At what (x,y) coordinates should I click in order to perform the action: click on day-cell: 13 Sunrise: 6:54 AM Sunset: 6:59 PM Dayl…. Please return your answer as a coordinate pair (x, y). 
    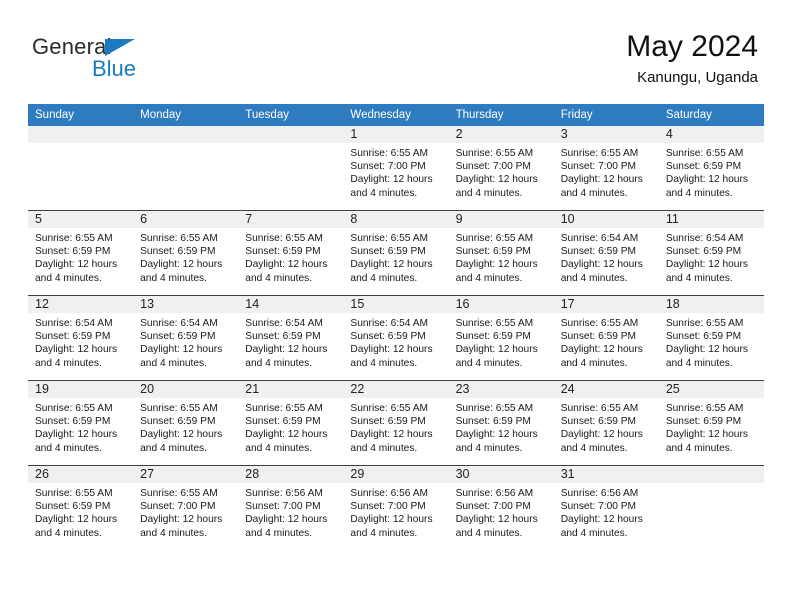
    Looking at the image, I should click on (186, 338).